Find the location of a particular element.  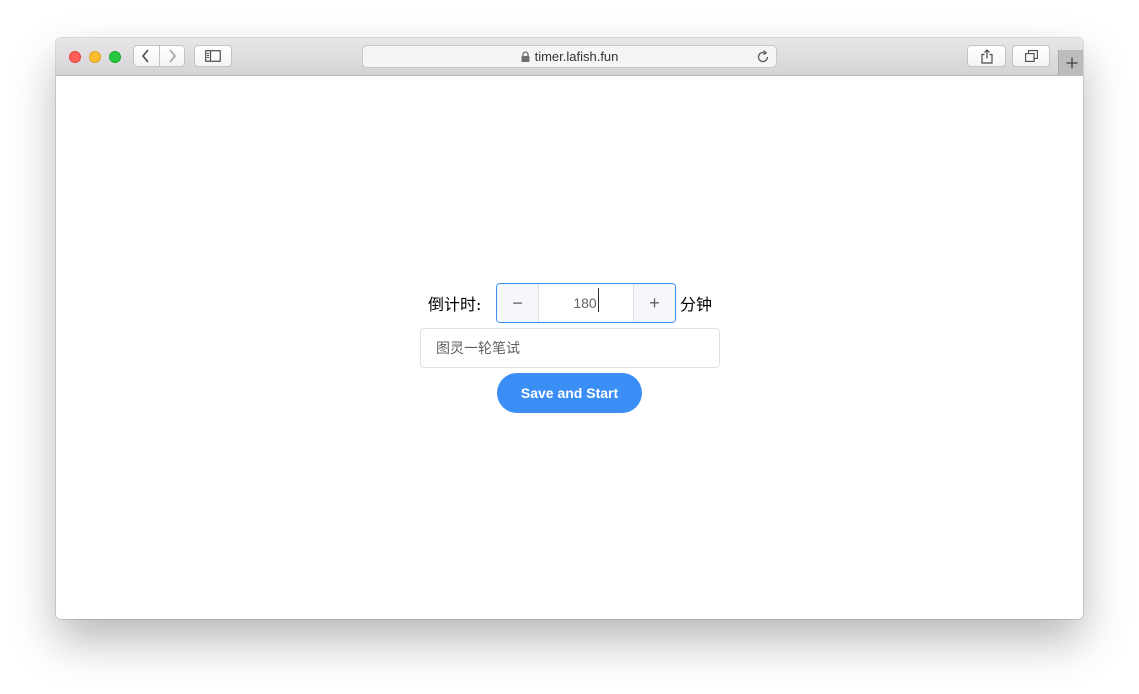

navigation-buttons is located at coordinates (159, 56).